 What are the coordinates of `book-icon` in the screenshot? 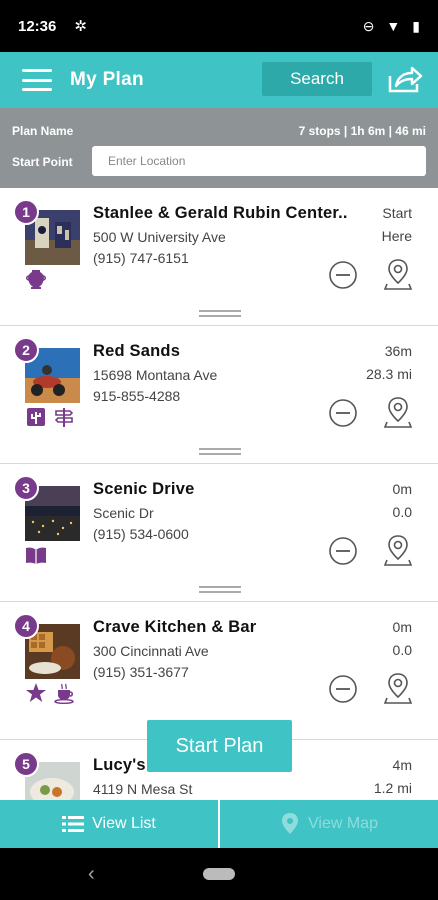 It's located at (36, 555).